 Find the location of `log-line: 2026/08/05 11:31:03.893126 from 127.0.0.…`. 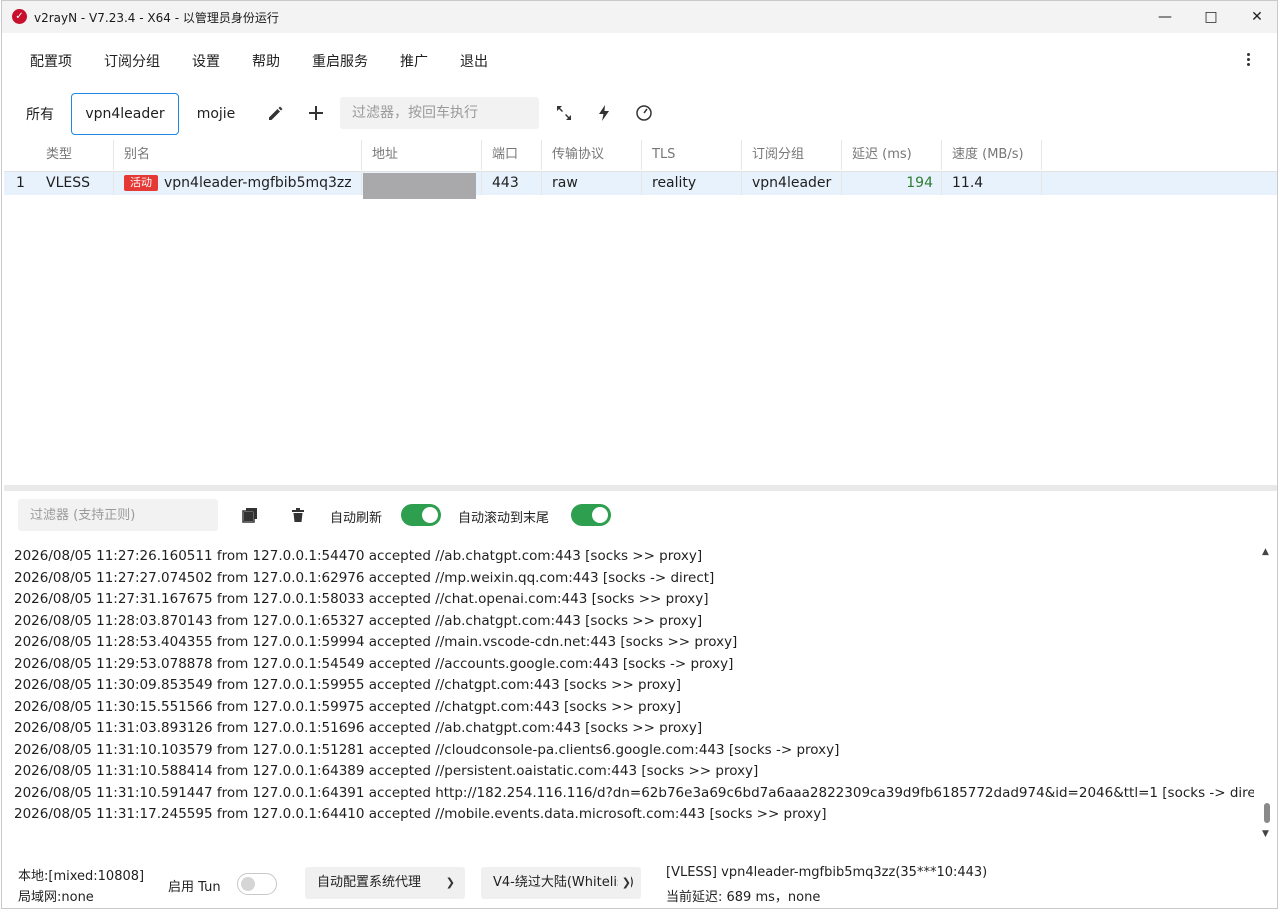

log-line: 2026/08/05 11:31:03.893126 from 127.0.0.… is located at coordinates (358, 728).